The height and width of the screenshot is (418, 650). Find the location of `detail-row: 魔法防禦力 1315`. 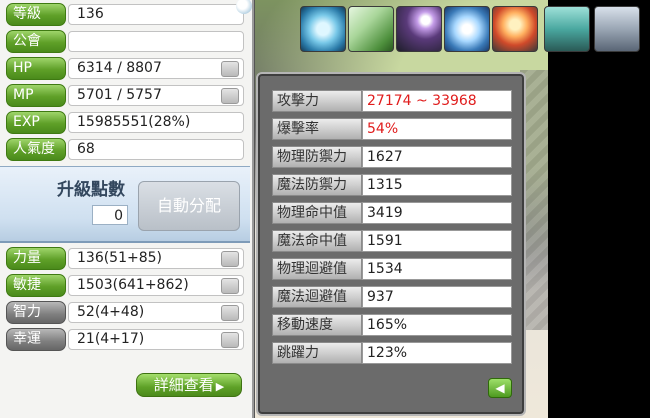

detail-row: 魔法防禦力 1315 is located at coordinates (392, 185).